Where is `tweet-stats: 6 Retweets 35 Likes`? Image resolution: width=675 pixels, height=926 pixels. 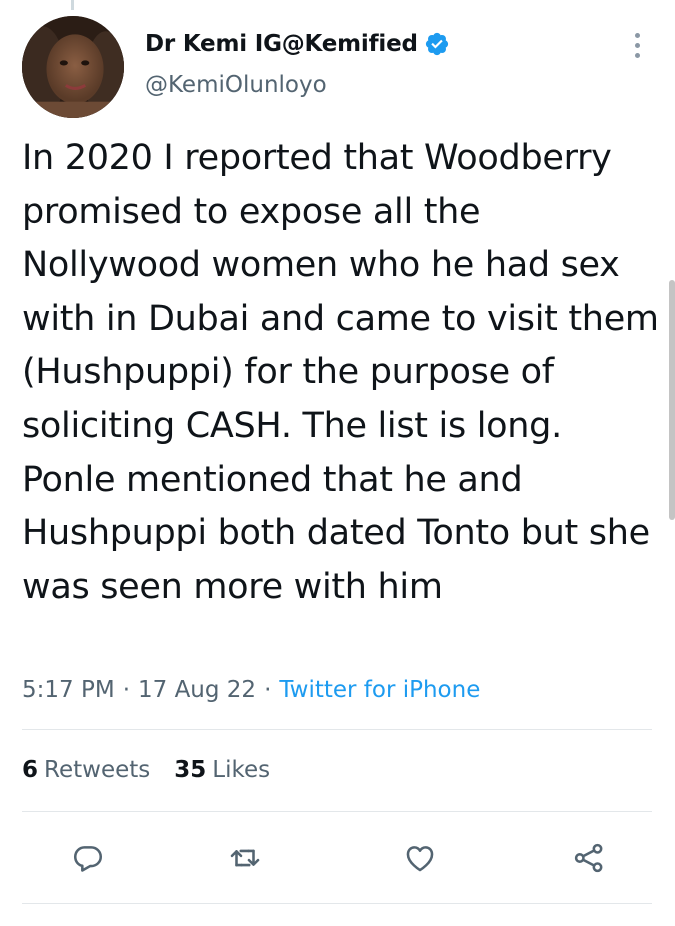
tweet-stats: 6 Retweets 35 Likes is located at coordinates (158, 770).